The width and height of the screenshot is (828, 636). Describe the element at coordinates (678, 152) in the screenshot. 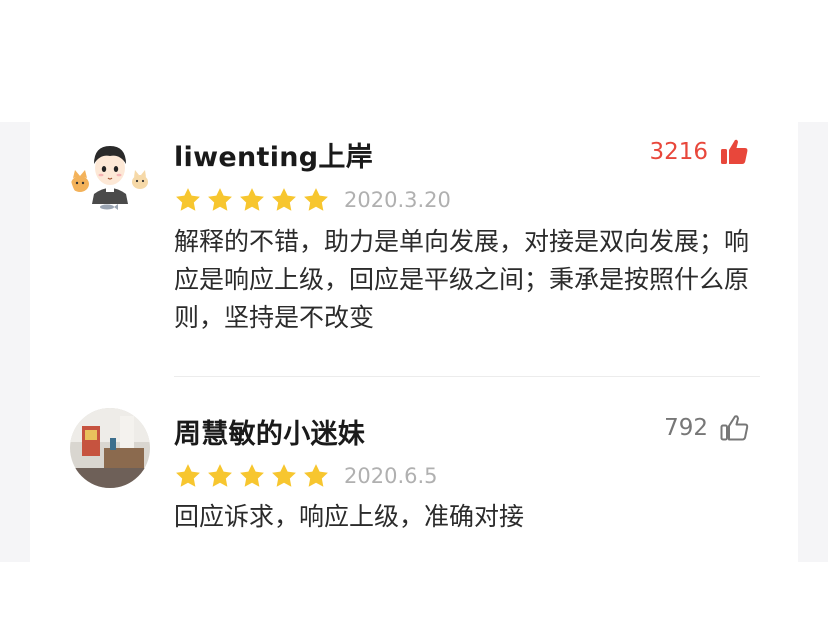

I see `like-count: 3216` at that location.